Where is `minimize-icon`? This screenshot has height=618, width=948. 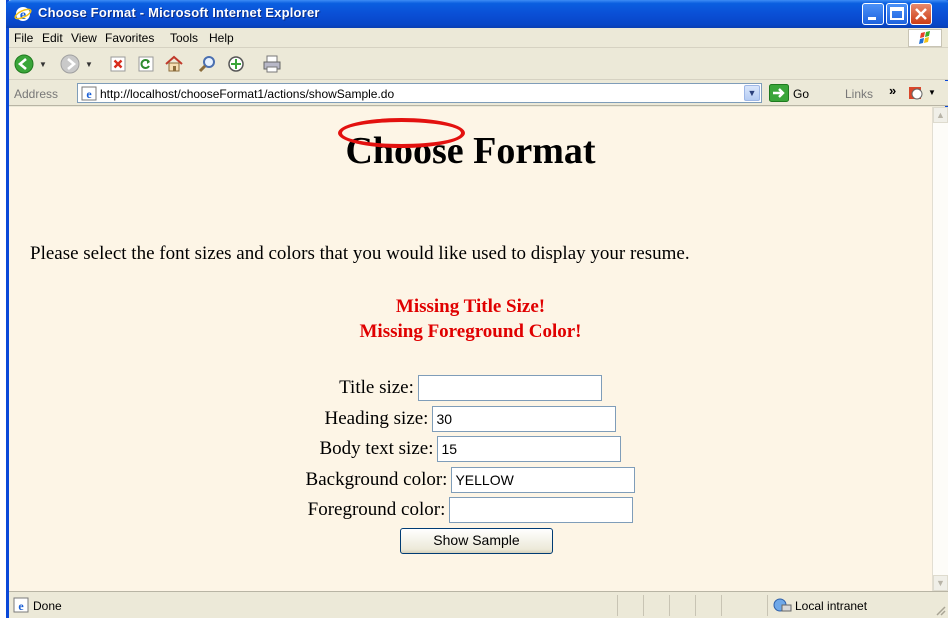
minimize-icon is located at coordinates (872, 18).